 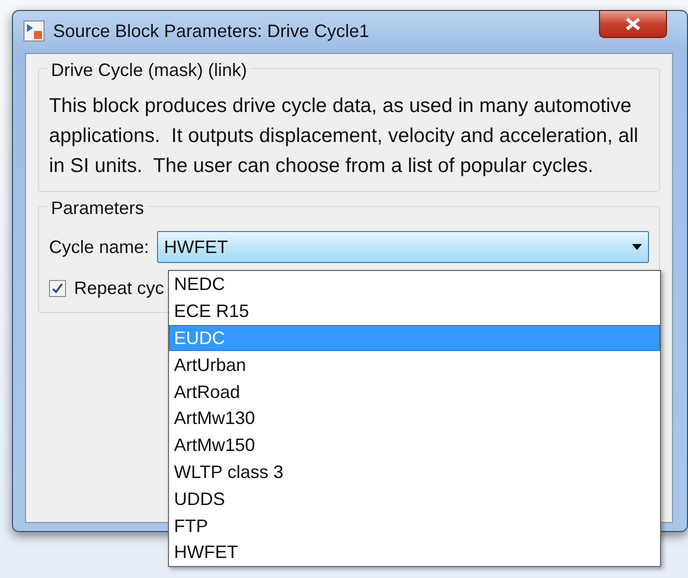 I want to click on dropdown-option: NEDC, so click(x=414, y=284).